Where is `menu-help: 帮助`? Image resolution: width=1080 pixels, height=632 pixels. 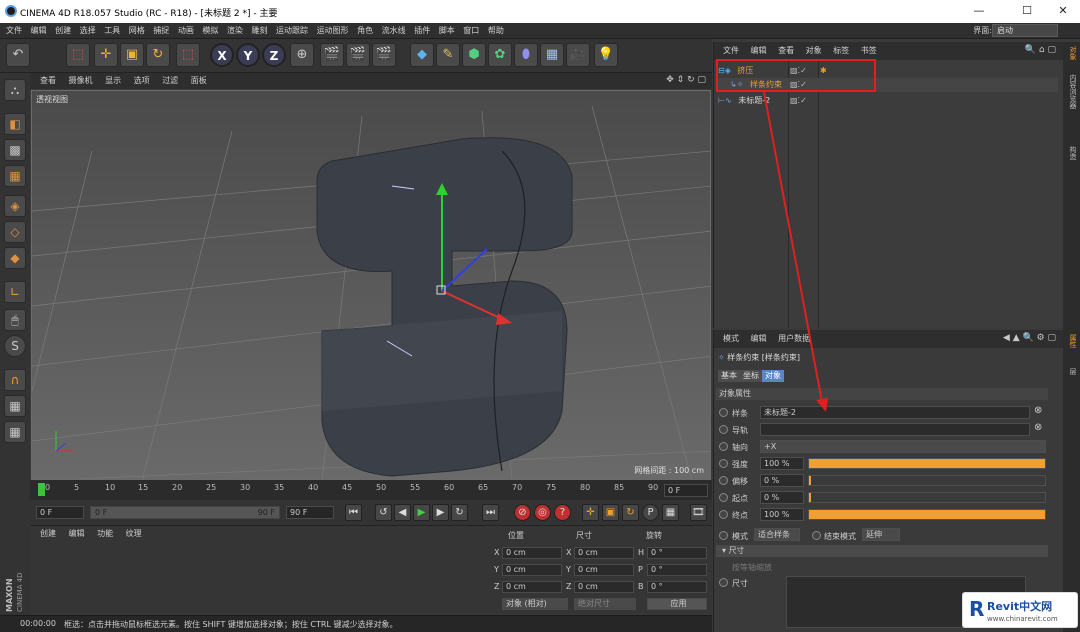 menu-help: 帮助 is located at coordinates (496, 31).